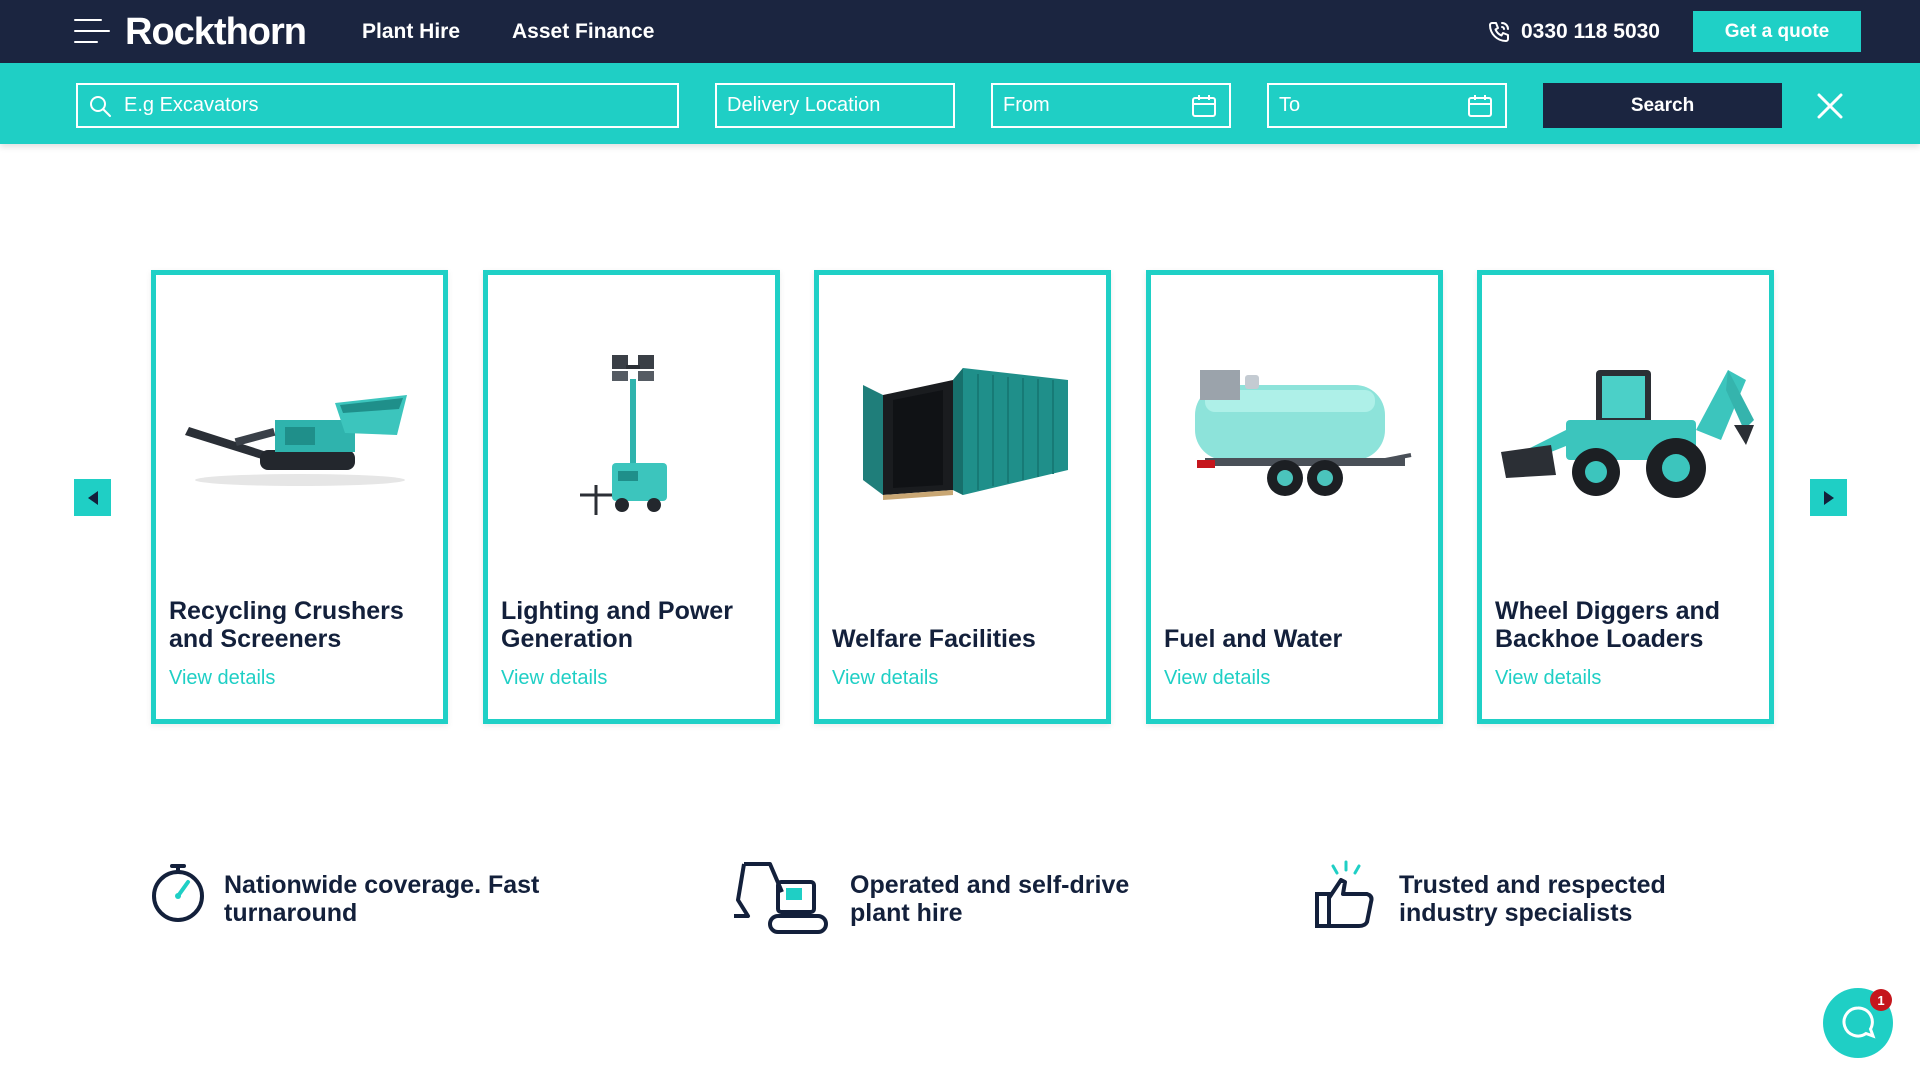  Describe the element at coordinates (1881, 1000) in the screenshot. I see `notification-badge: 1` at that location.